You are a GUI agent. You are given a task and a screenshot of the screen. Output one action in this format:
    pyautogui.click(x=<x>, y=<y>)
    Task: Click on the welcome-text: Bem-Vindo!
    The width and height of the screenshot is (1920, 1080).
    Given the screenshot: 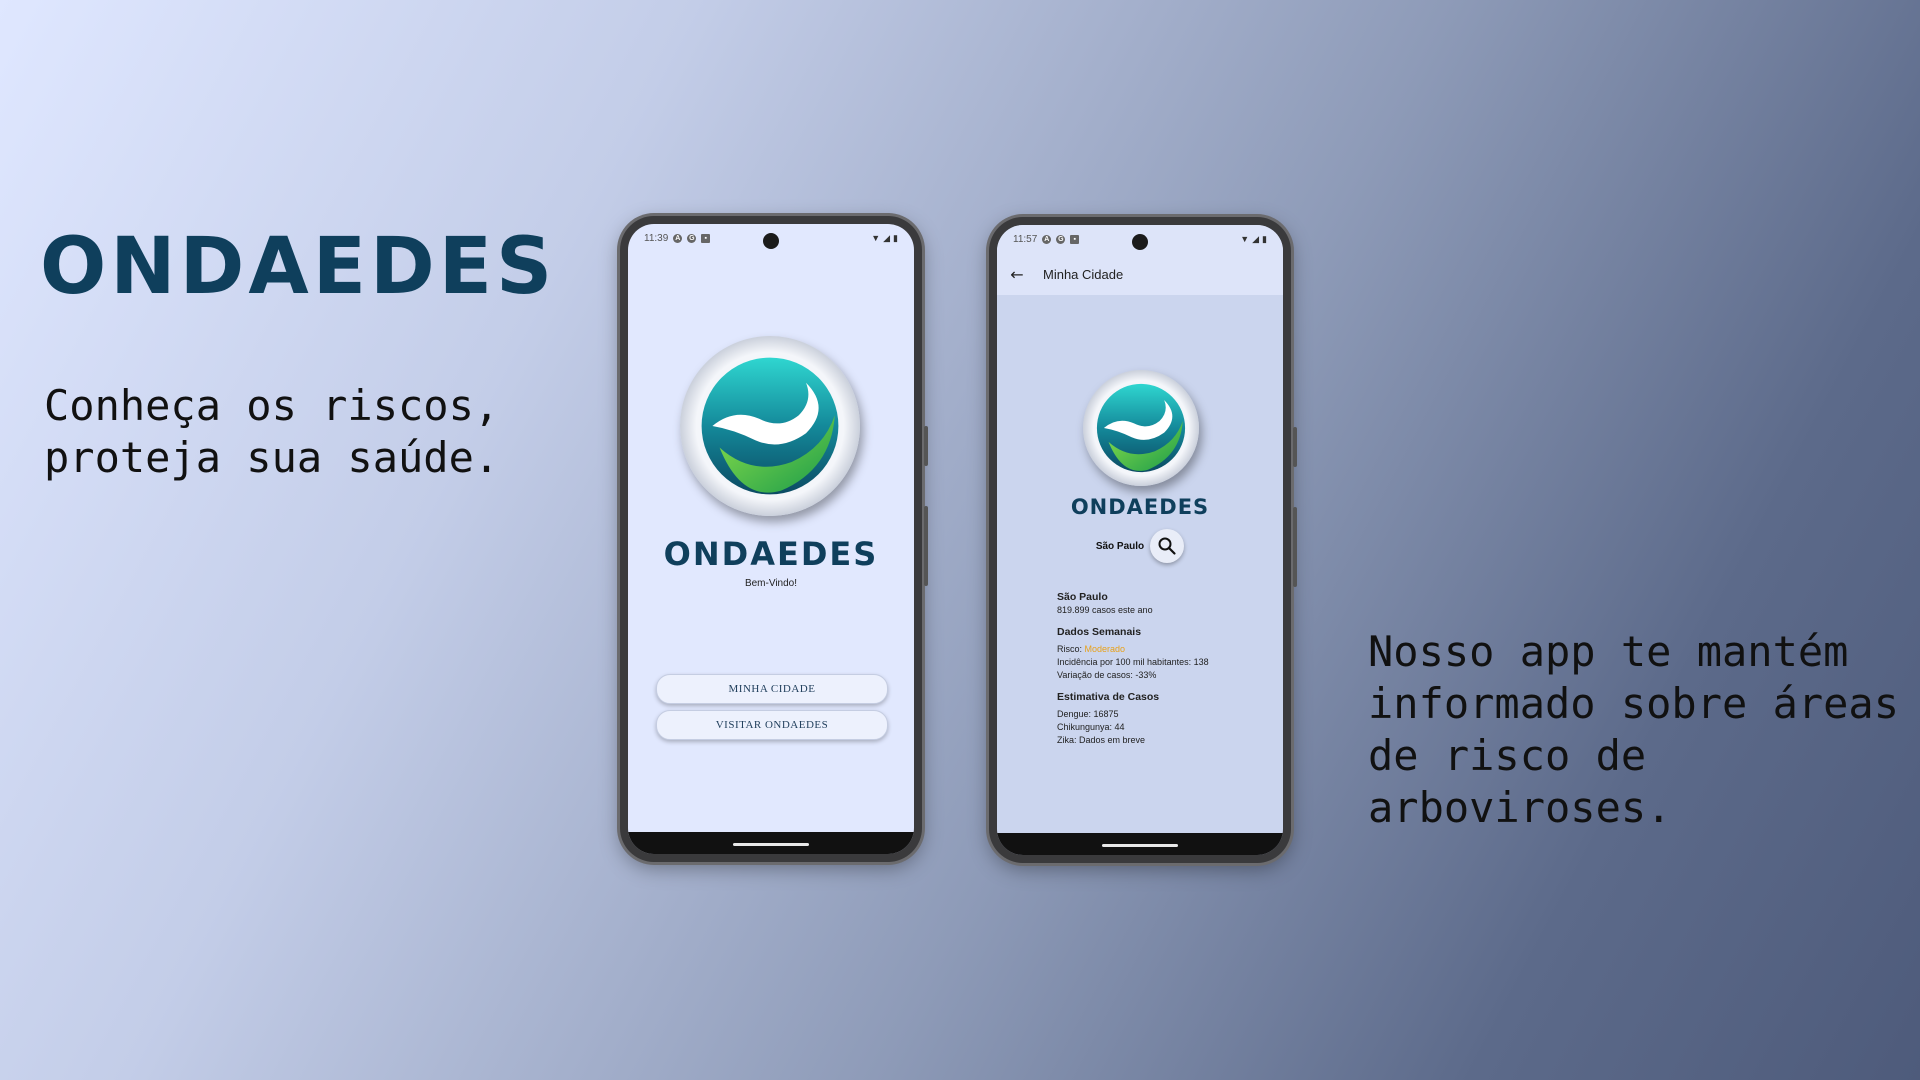 What is the action you would take?
    pyautogui.click(x=771, y=583)
    